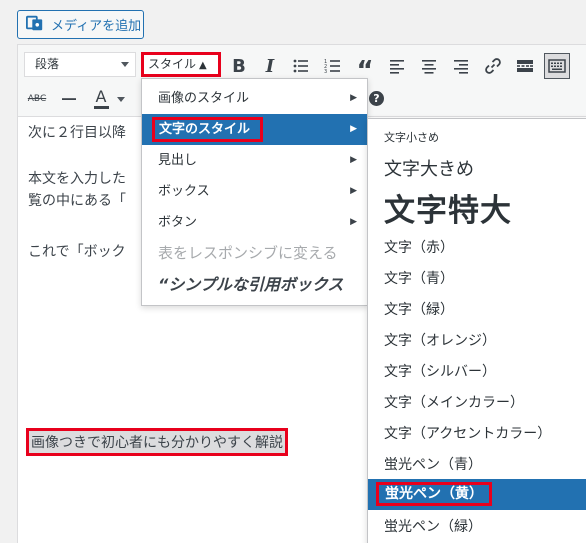 Image resolution: width=586 pixels, height=543 pixels. What do you see at coordinates (397, 66) in the screenshot?
I see `align-left-icon` at bounding box center [397, 66].